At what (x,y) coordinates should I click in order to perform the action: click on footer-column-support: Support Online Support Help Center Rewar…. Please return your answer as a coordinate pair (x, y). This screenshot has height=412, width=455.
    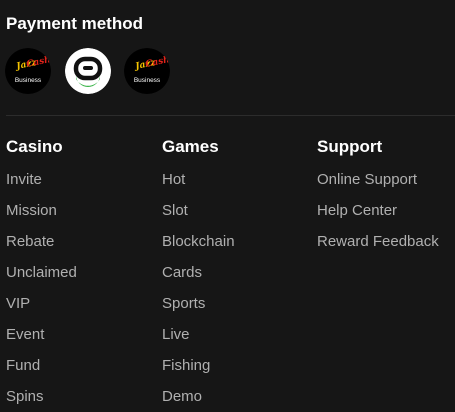
    Looking at the image, I should click on (378, 199).